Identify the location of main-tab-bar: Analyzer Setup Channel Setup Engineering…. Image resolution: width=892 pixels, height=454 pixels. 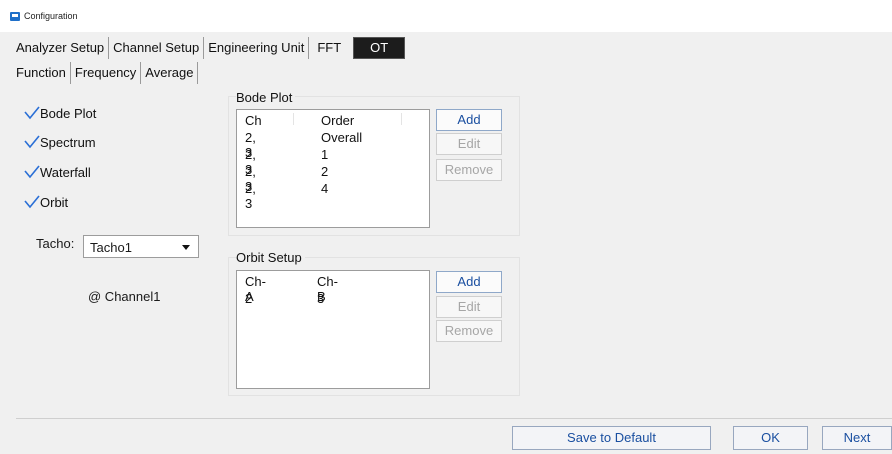
(209, 48).